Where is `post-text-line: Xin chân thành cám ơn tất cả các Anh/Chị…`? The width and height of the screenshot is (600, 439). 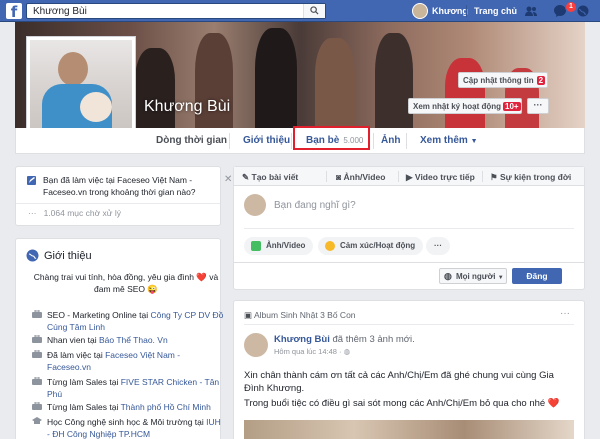
post-text-line: Xin chân thành cám ơn tất cả các Anh/Chị… is located at coordinates (399, 382).